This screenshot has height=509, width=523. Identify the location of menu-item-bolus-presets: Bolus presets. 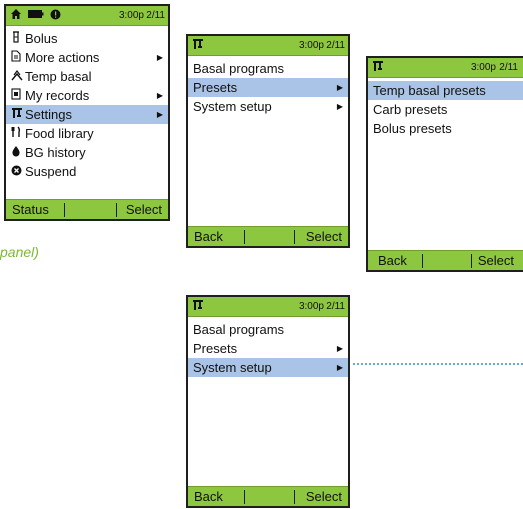
(445, 128).